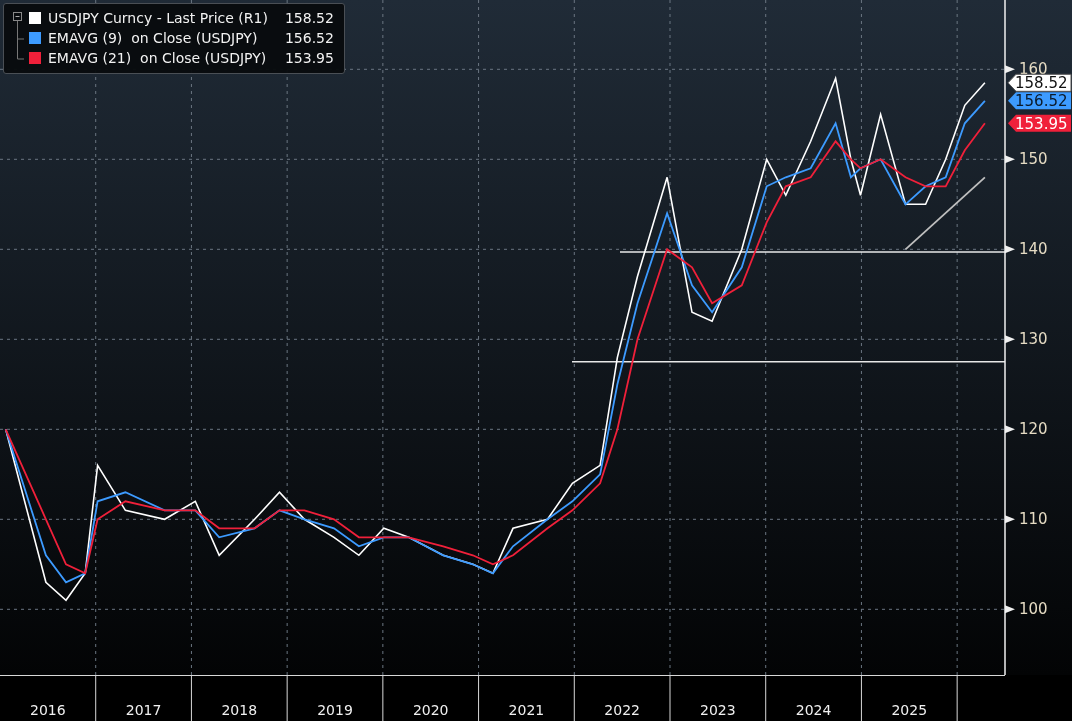 The width and height of the screenshot is (1072, 721). What do you see at coordinates (1033, 158) in the screenshot?
I see `axis-label: 150` at bounding box center [1033, 158].